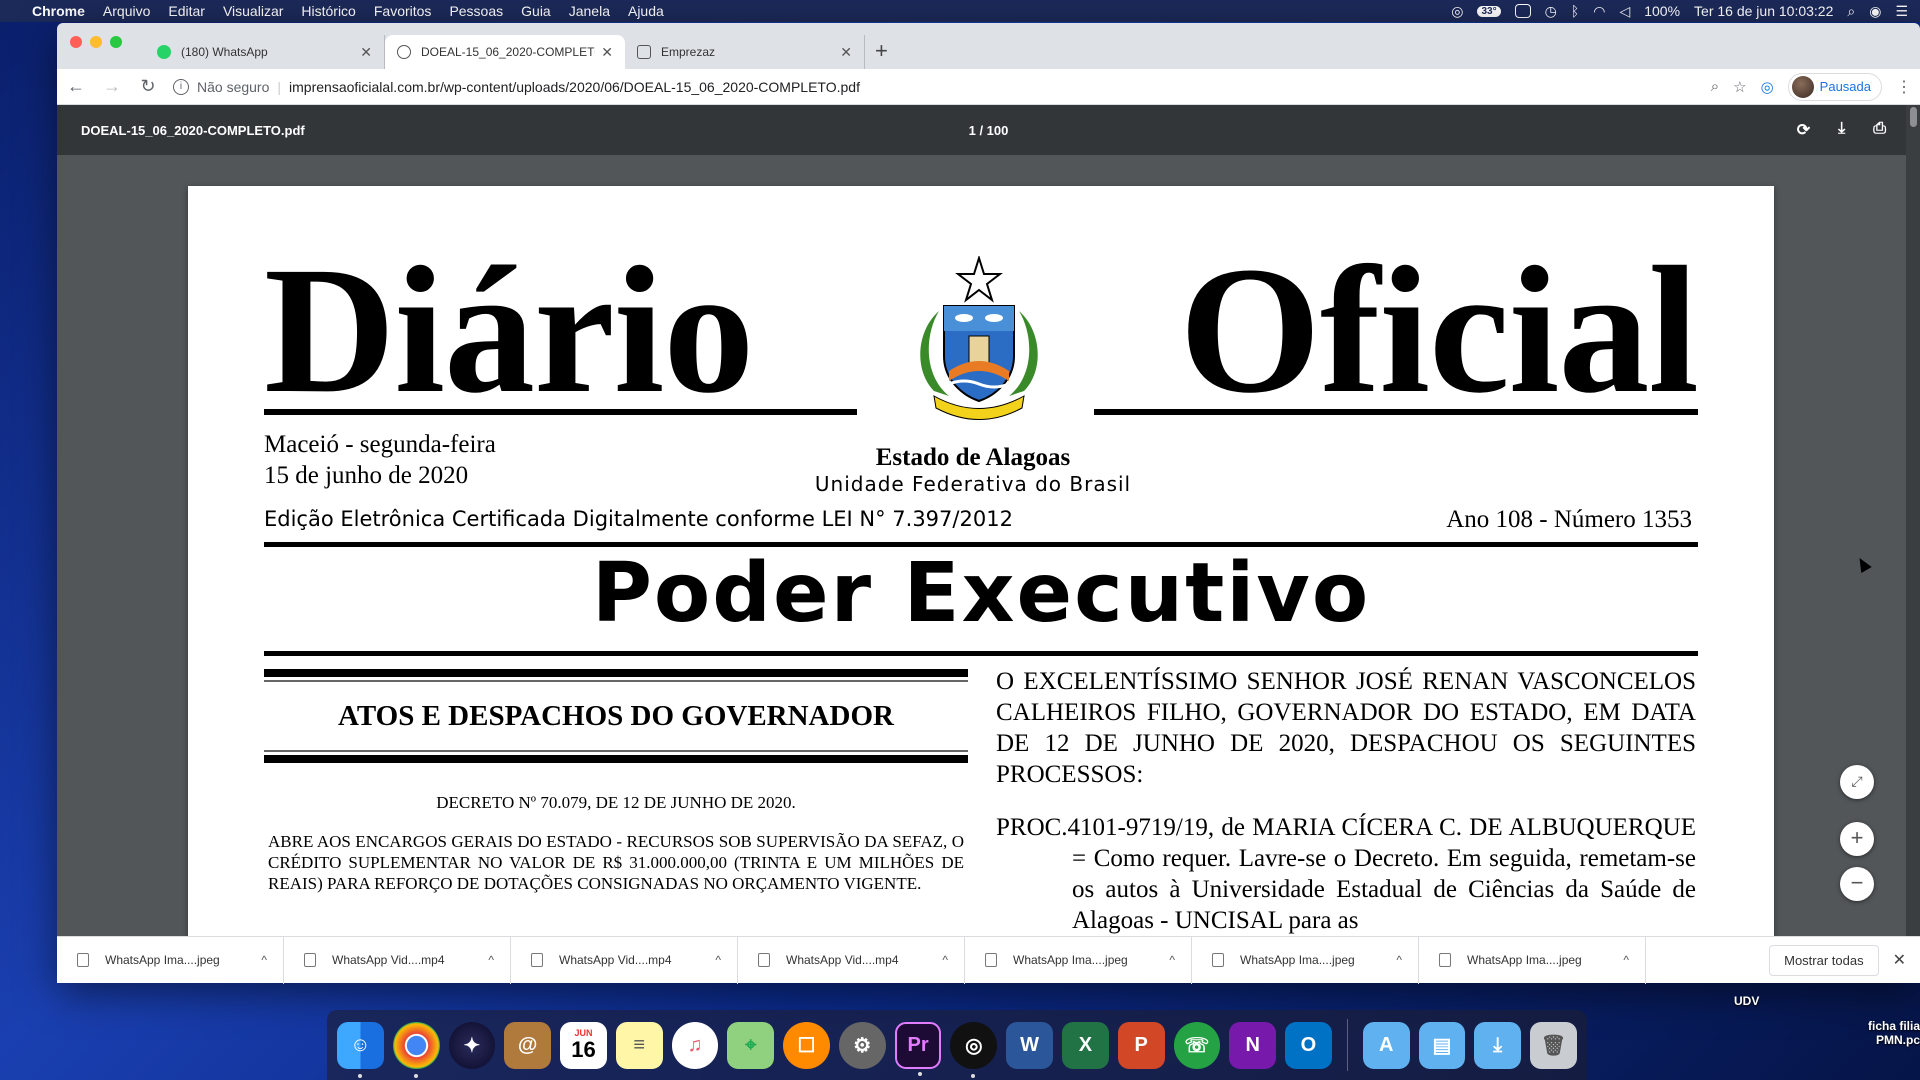  What do you see at coordinates (1875, 11) in the screenshot?
I see `siri-icon: ◉` at bounding box center [1875, 11].